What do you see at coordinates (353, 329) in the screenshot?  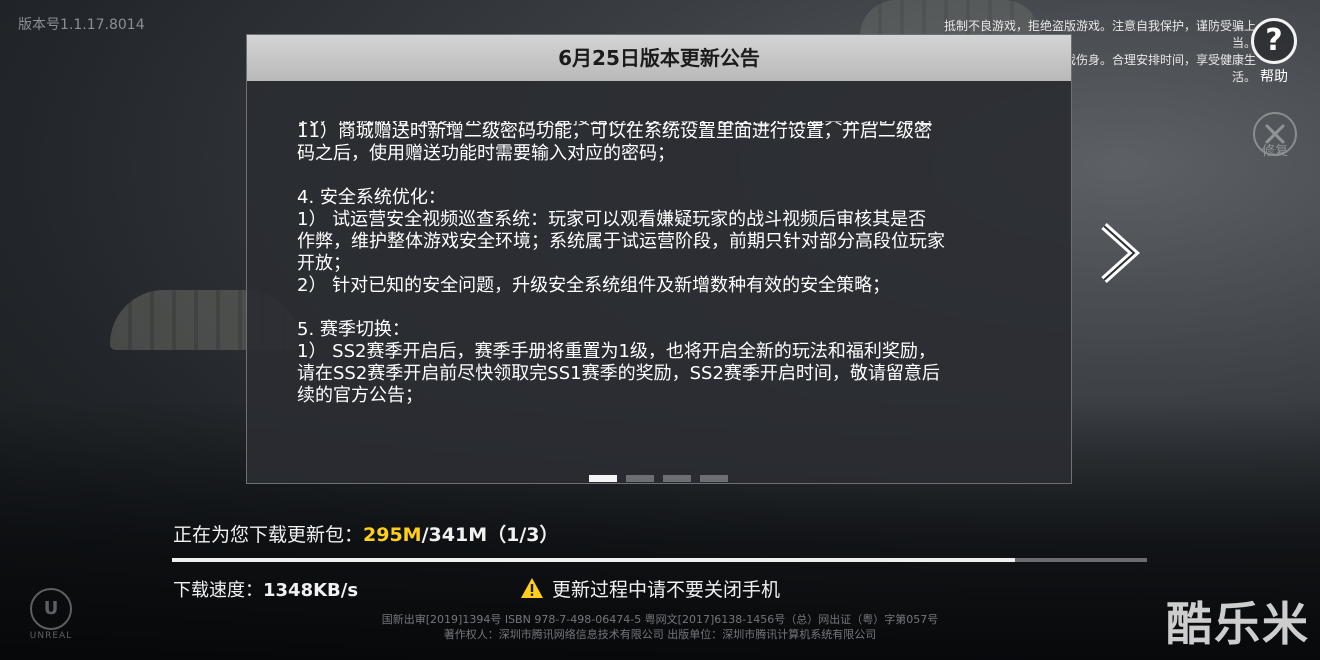 I see `notice-line: 5. 赛季切换：` at bounding box center [353, 329].